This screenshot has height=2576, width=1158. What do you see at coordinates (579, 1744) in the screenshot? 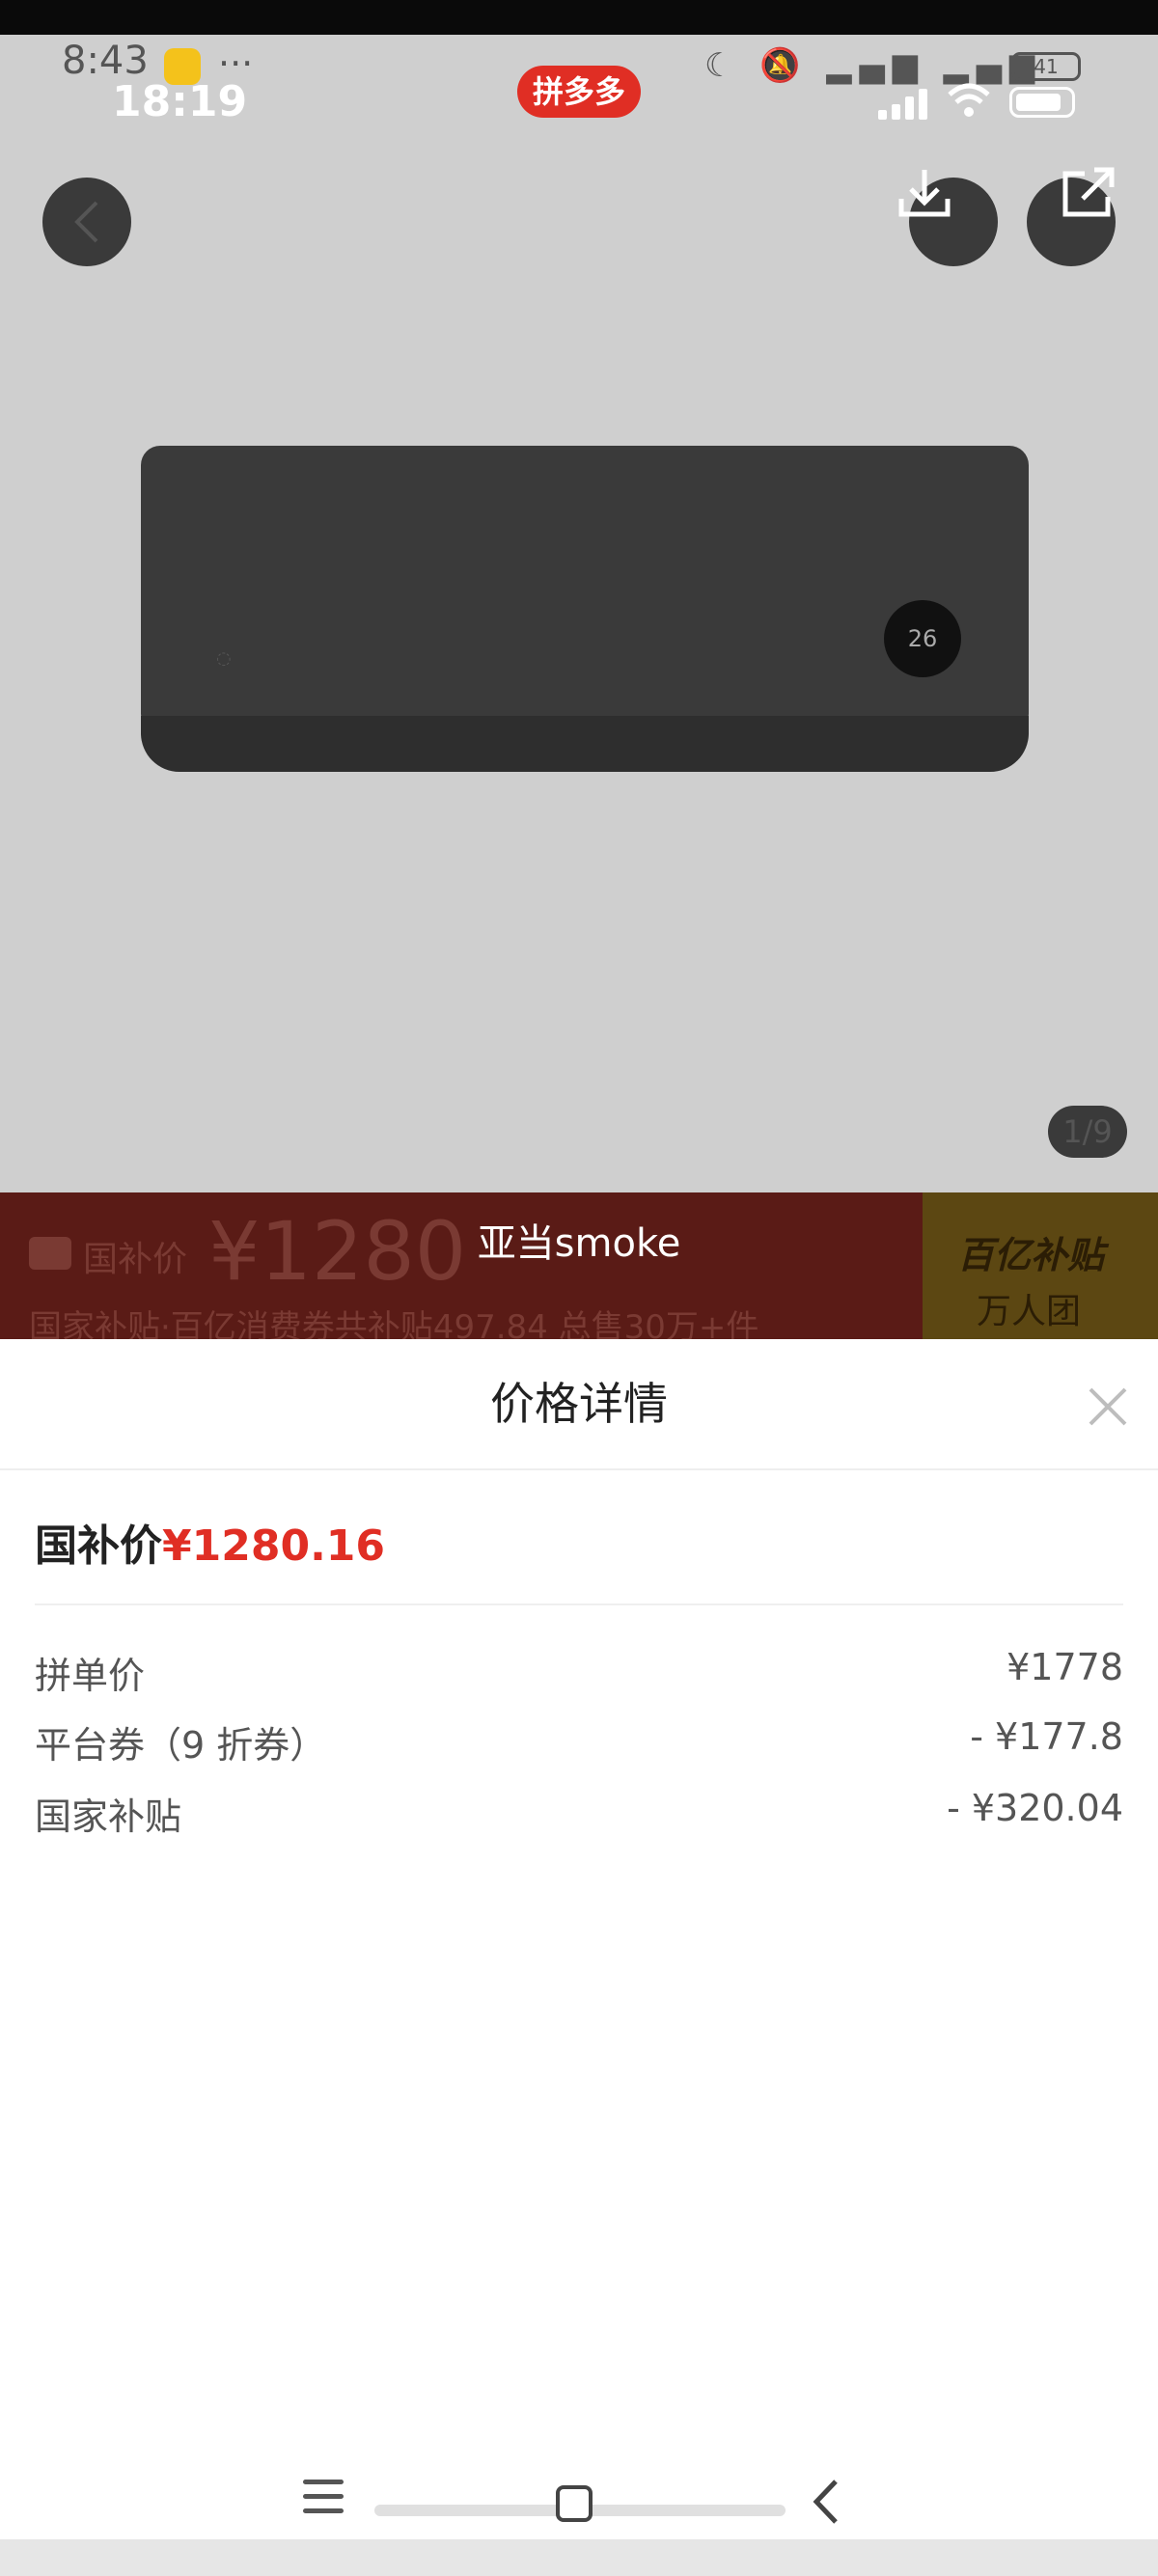
I see `price-row: 平台券（9 折券） - ¥177.8` at bounding box center [579, 1744].